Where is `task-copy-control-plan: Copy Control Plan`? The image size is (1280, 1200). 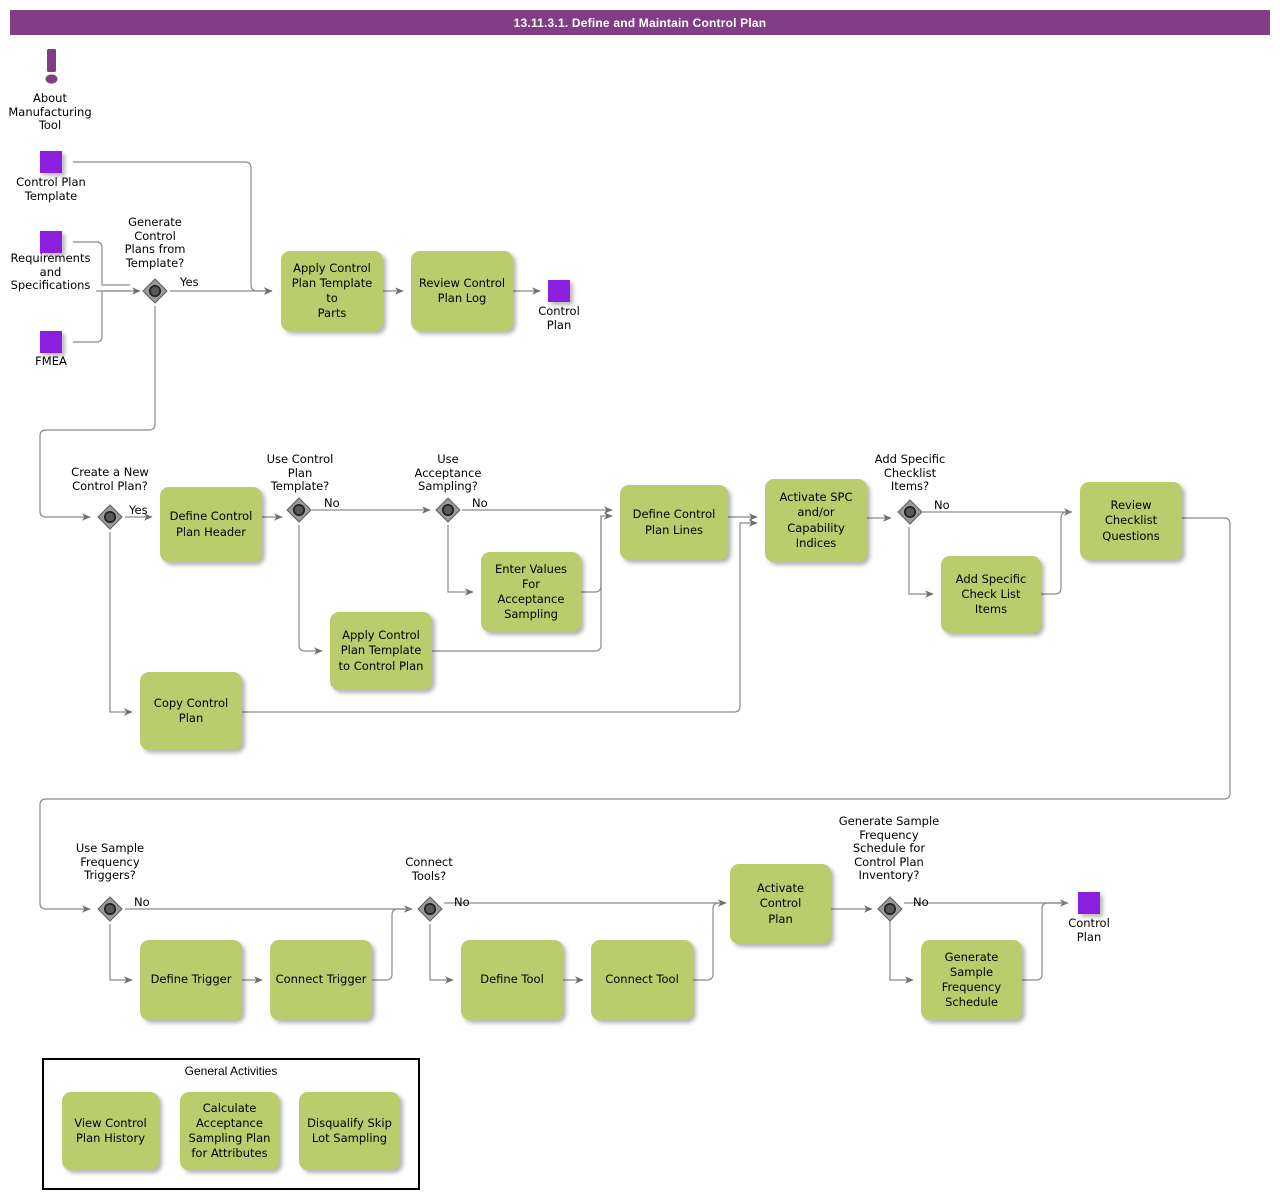
task-copy-control-plan: Copy Control Plan is located at coordinates (191, 711).